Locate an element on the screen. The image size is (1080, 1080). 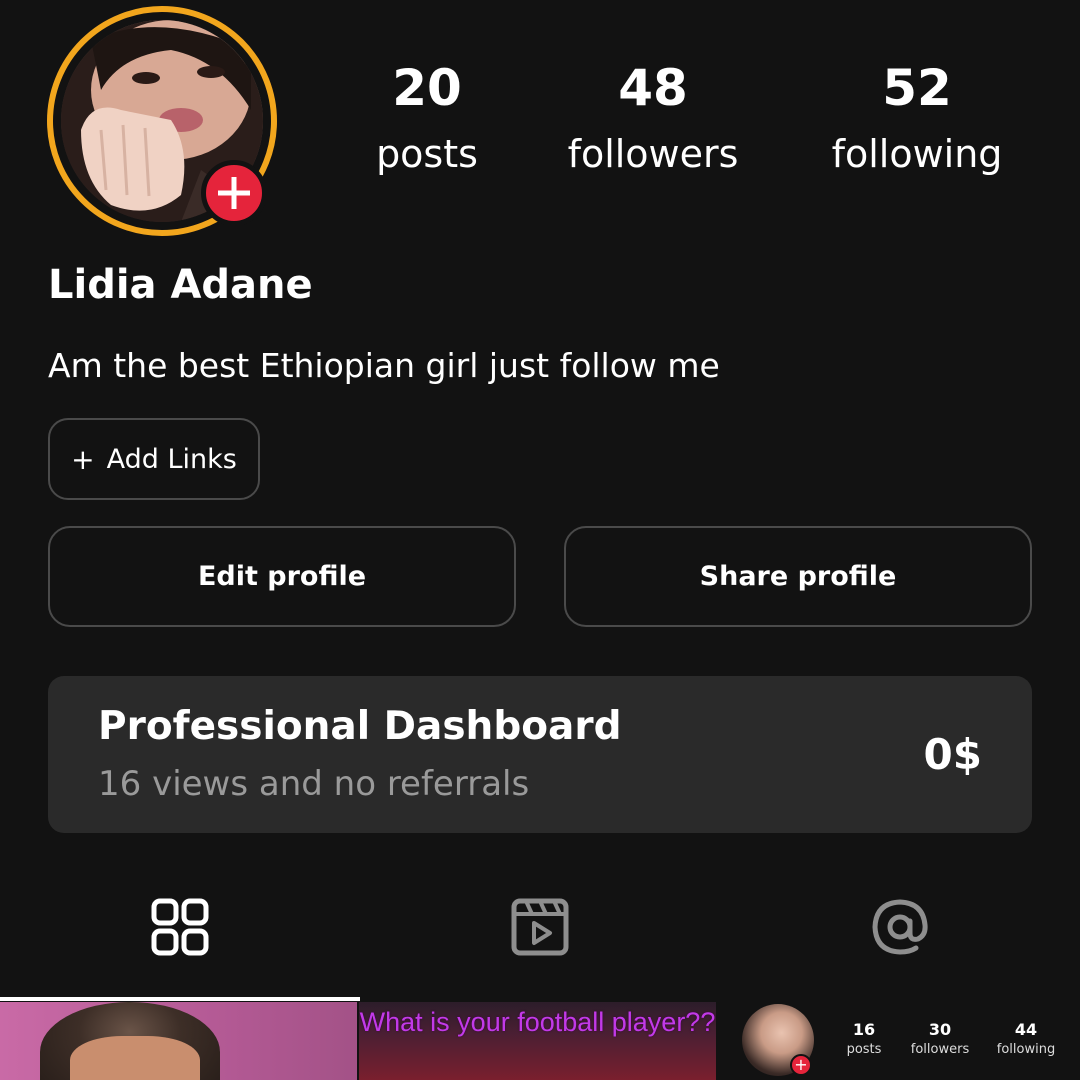
post-stat-following: 44 following is located at coordinates (1026, 1040).